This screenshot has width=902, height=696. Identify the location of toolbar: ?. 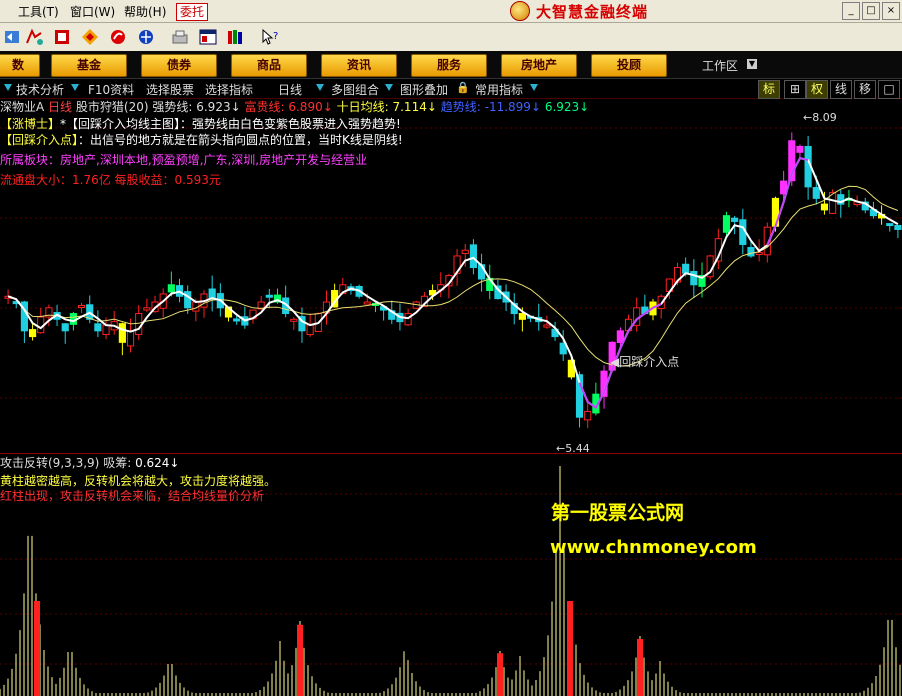
(451, 37).